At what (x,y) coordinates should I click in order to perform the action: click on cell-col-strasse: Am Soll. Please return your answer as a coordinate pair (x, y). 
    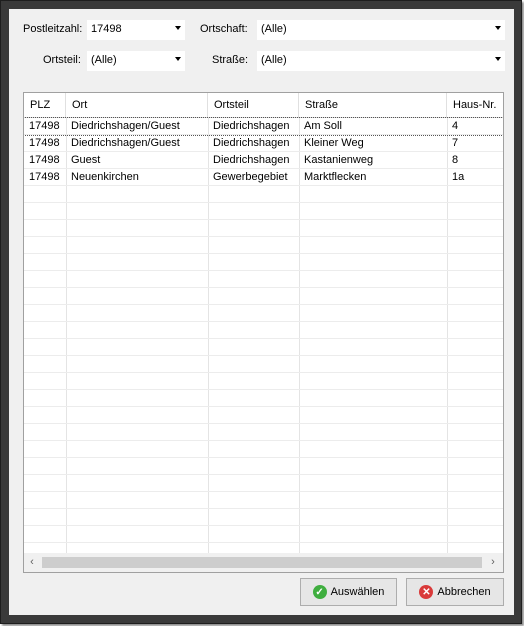
    Looking at the image, I should click on (323, 126).